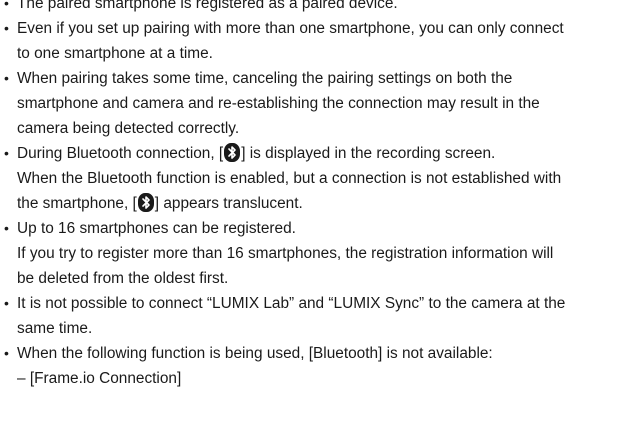  Describe the element at coordinates (318, 278) in the screenshot. I see `note-continuation: be deleted from the oldest first.` at that location.